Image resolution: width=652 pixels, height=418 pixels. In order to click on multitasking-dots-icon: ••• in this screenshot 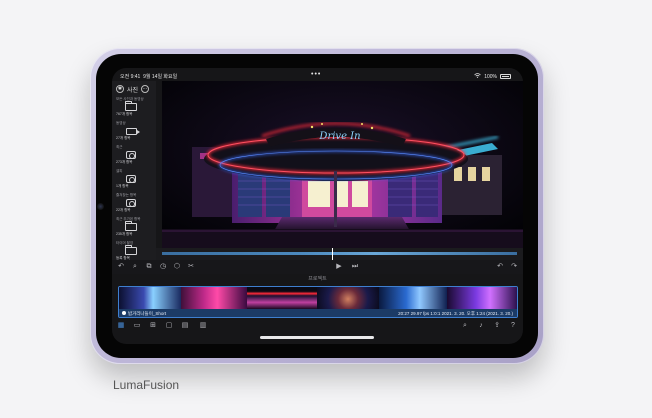, I will do `click(316, 74)`.